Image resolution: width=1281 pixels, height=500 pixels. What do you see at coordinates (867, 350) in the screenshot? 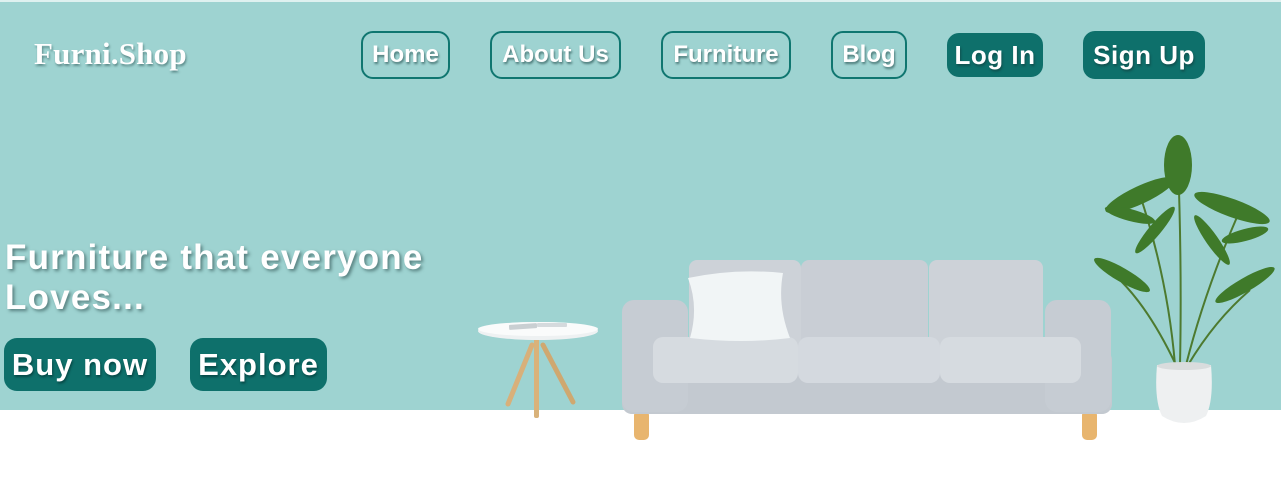
I see `sofa-illustration` at bounding box center [867, 350].